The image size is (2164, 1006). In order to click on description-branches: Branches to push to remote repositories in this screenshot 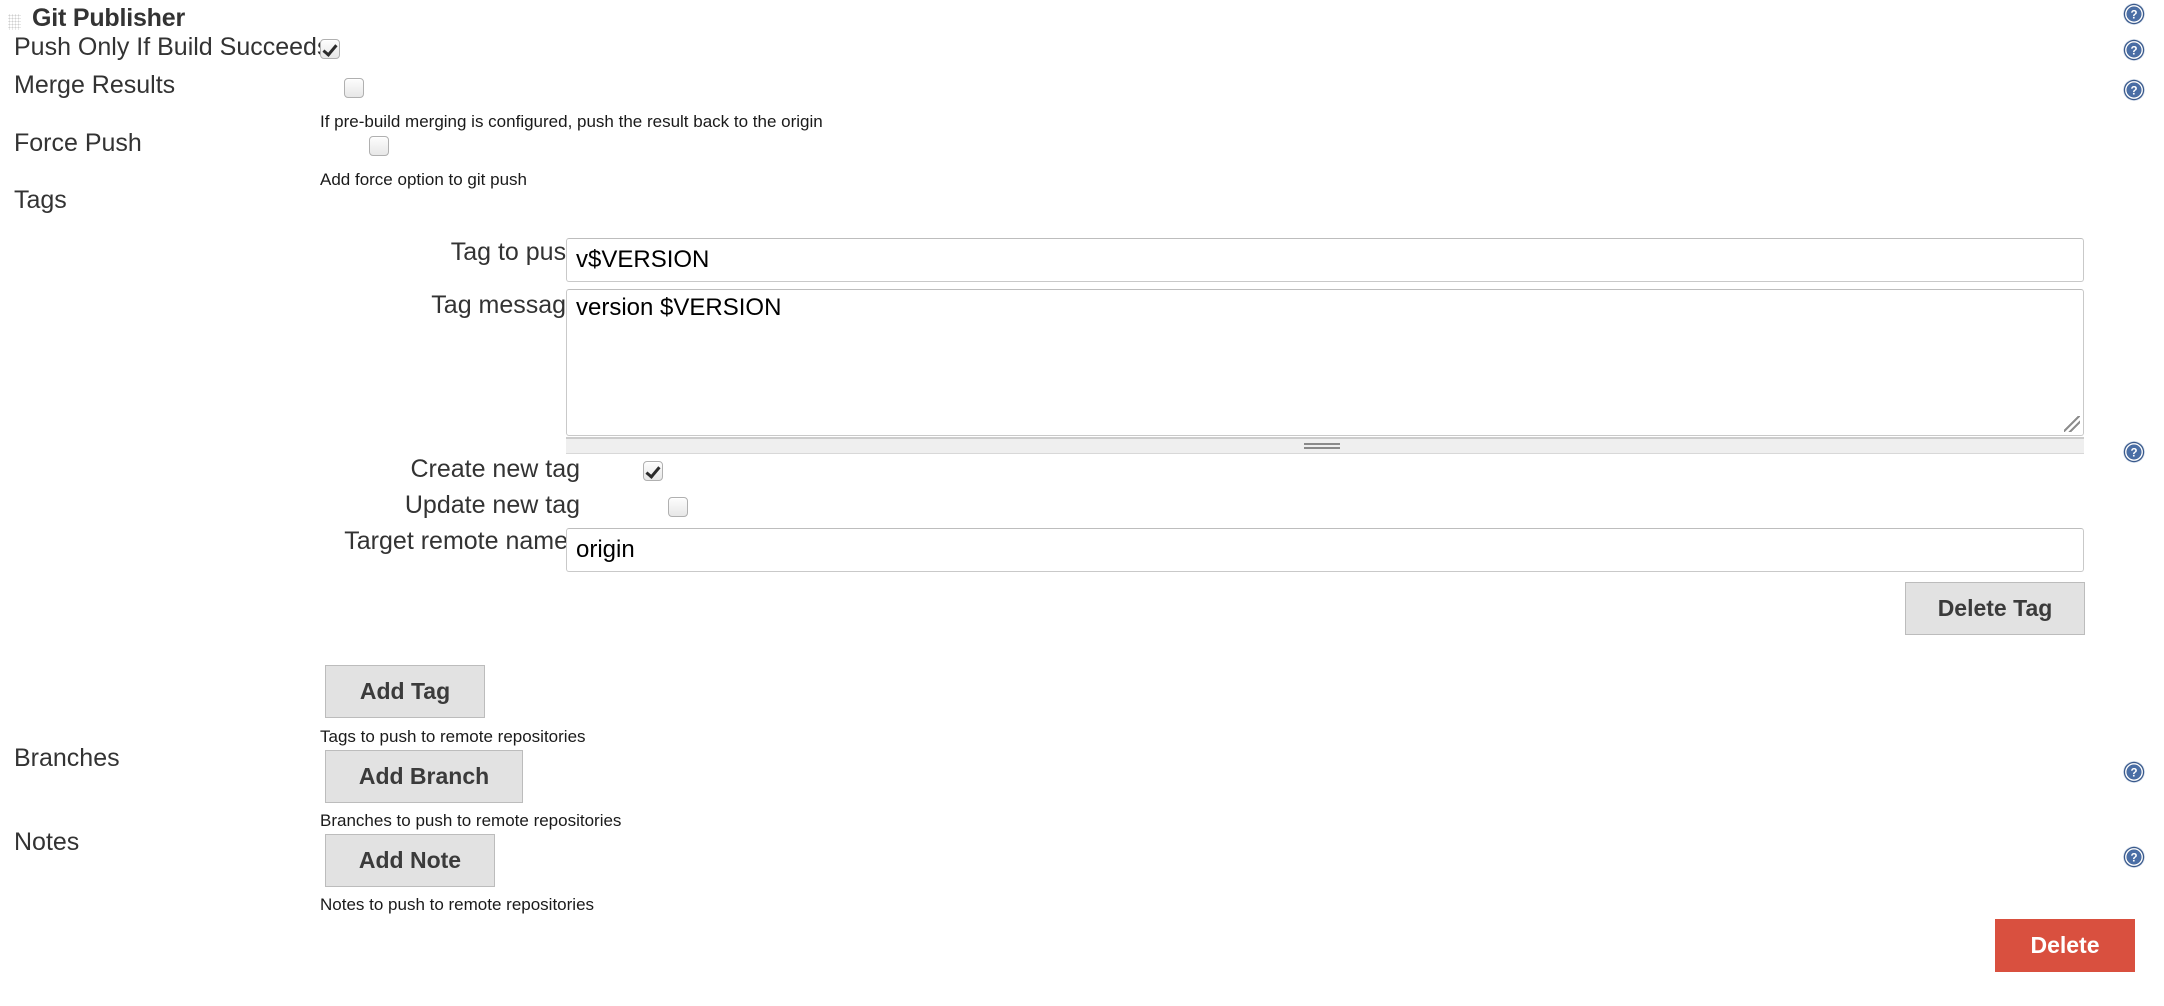, I will do `click(471, 820)`.